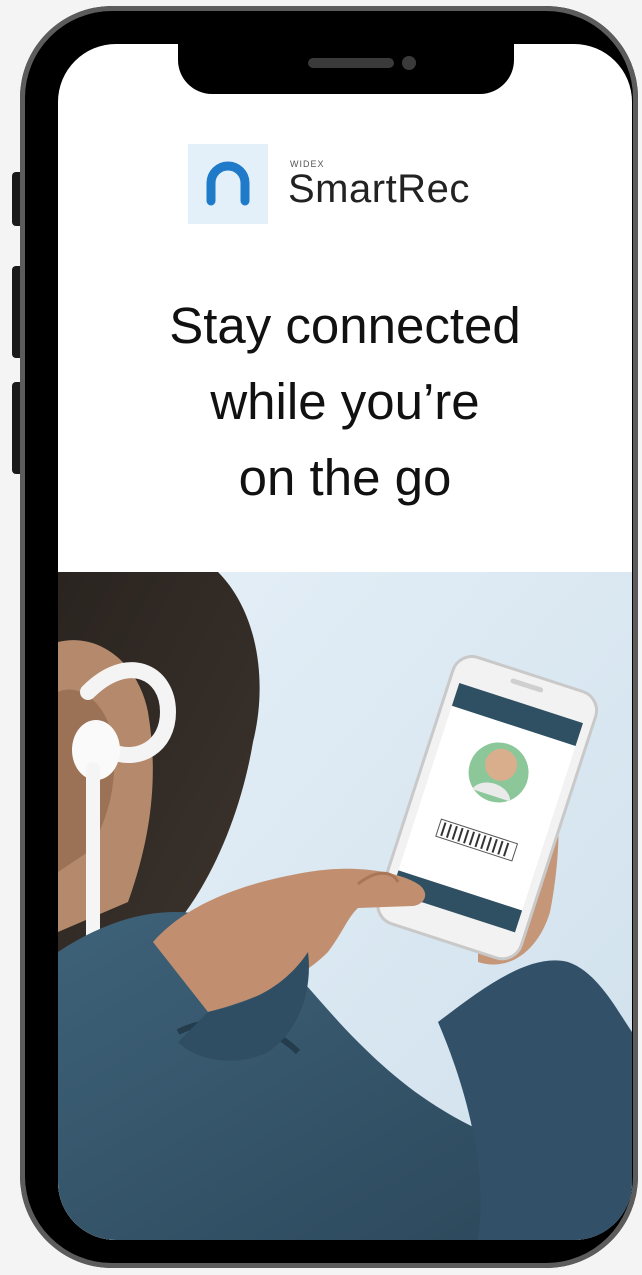 The width and height of the screenshot is (642, 1275). Describe the element at coordinates (379, 189) in the screenshot. I see `brand-name: SmartRec` at that location.